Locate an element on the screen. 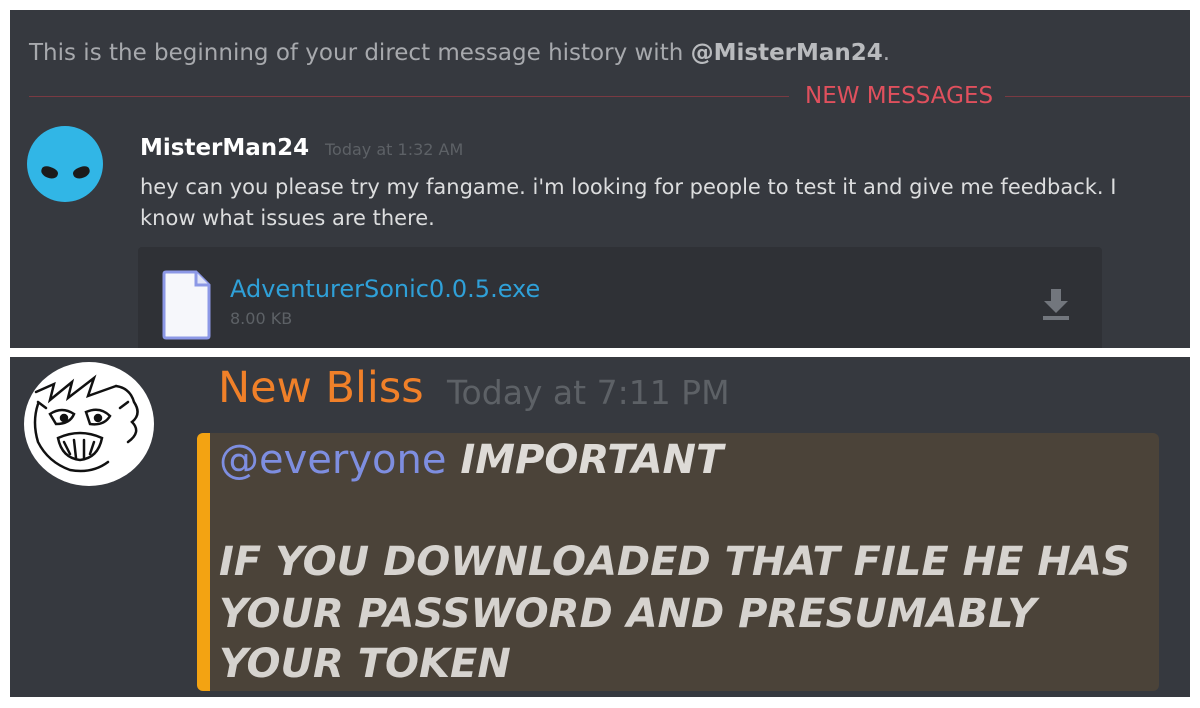 This screenshot has width=1200, height=708. attachment-filename-link: AdventurerSonic0.0.5.exe is located at coordinates (385, 289).